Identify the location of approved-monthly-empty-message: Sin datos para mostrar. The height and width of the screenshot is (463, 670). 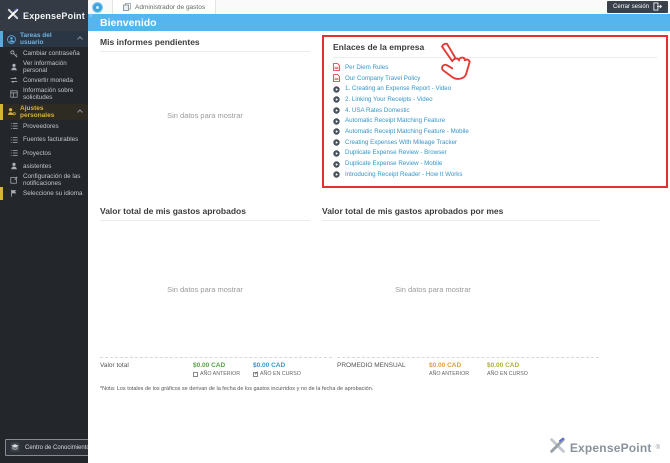
(433, 289).